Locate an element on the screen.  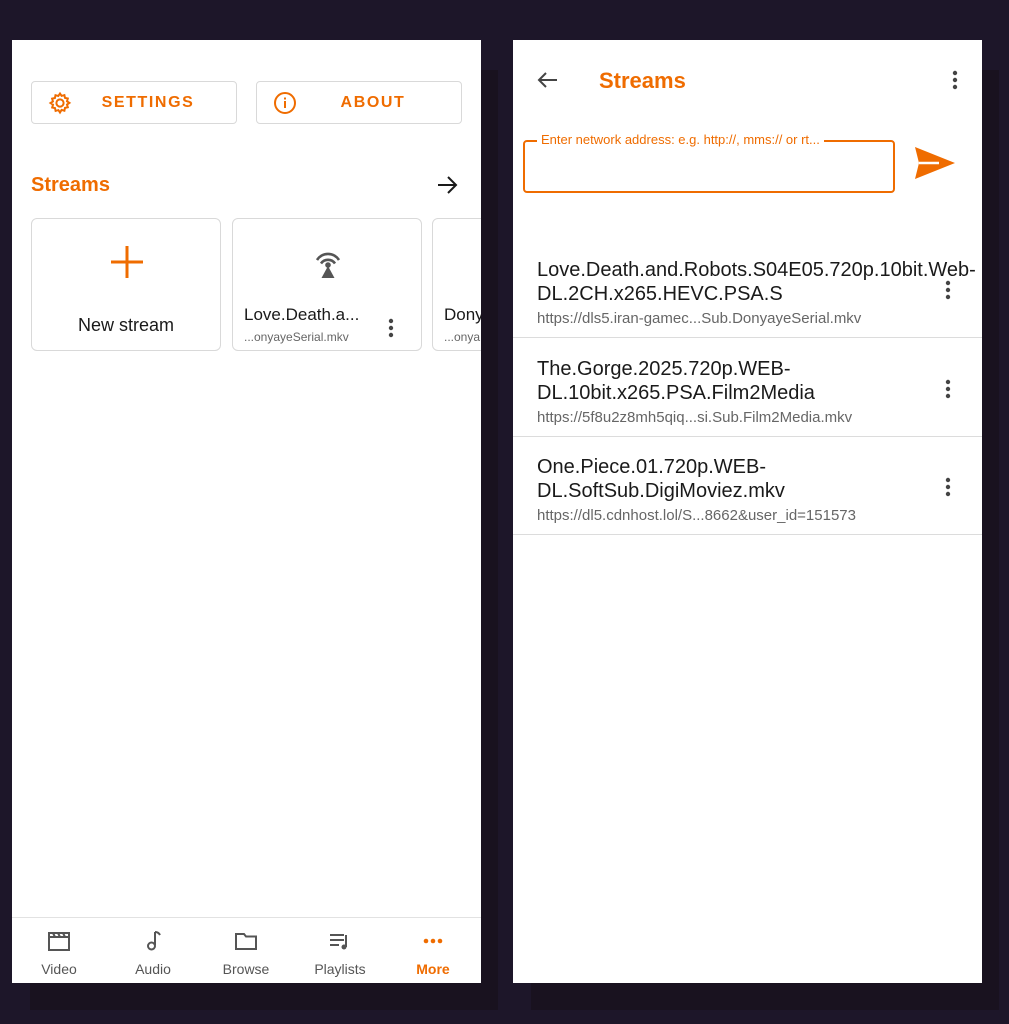
about-button: ABOUT is located at coordinates (359, 102).